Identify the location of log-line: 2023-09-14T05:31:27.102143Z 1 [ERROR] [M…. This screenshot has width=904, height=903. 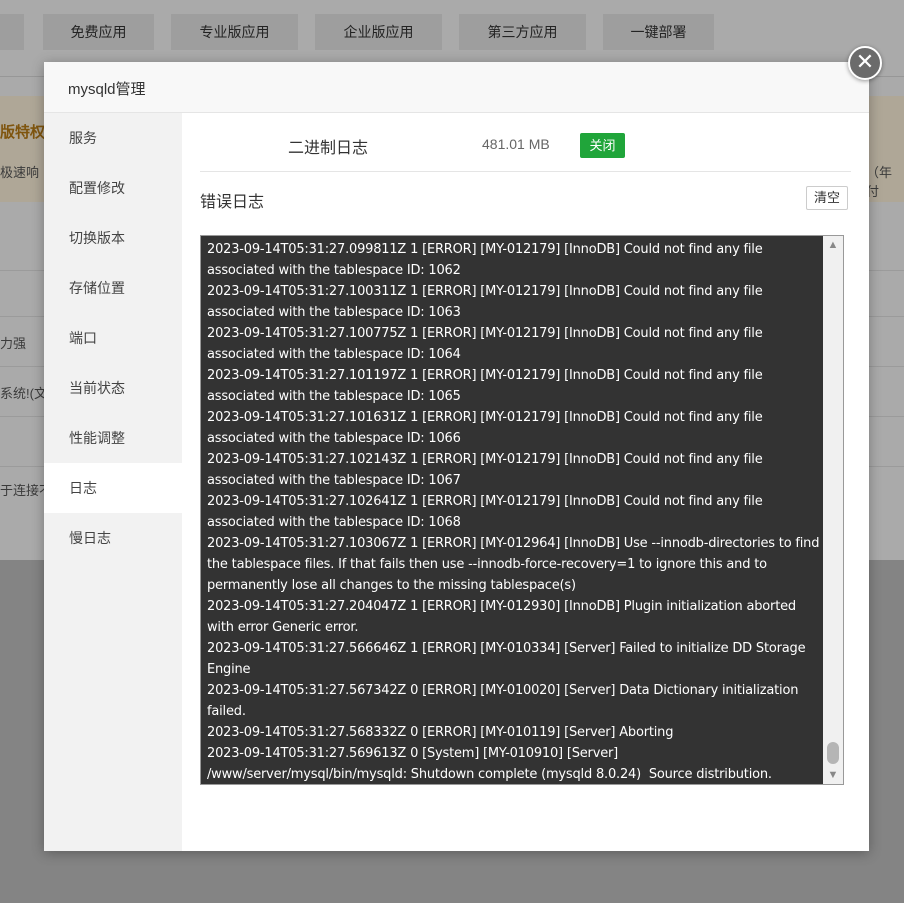
(487, 470).